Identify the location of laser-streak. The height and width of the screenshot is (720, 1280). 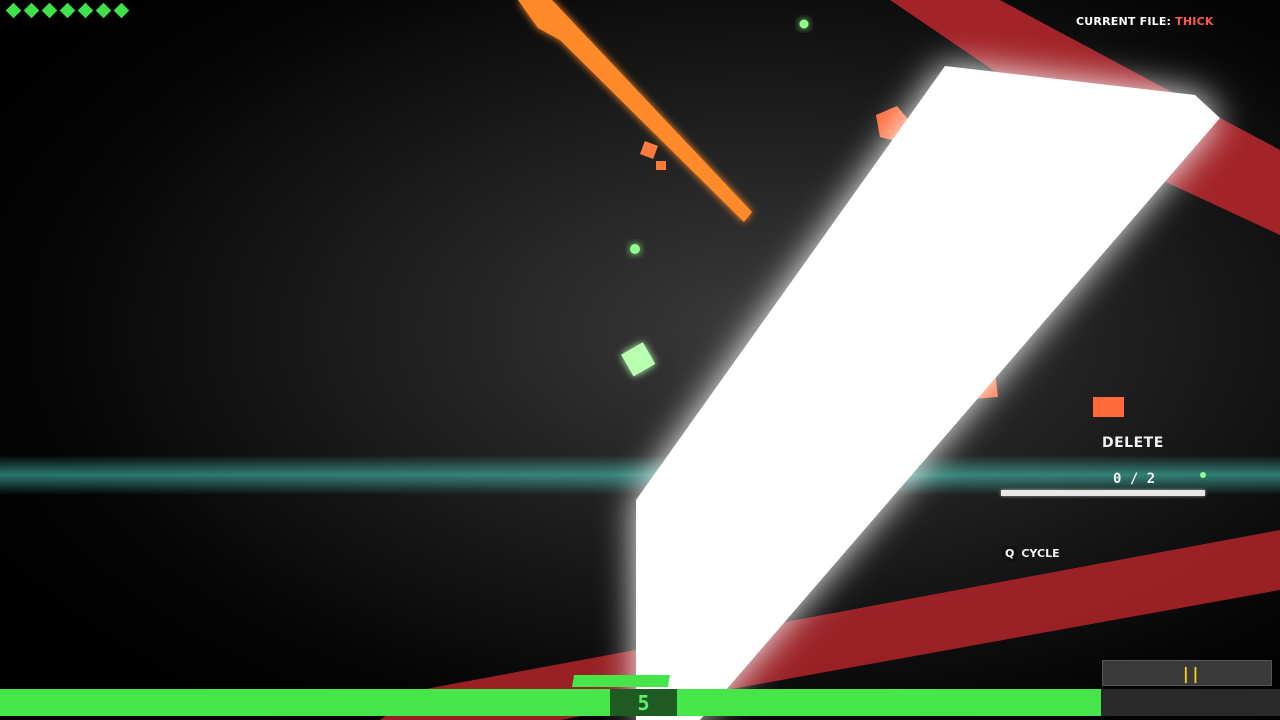
(635, 111).